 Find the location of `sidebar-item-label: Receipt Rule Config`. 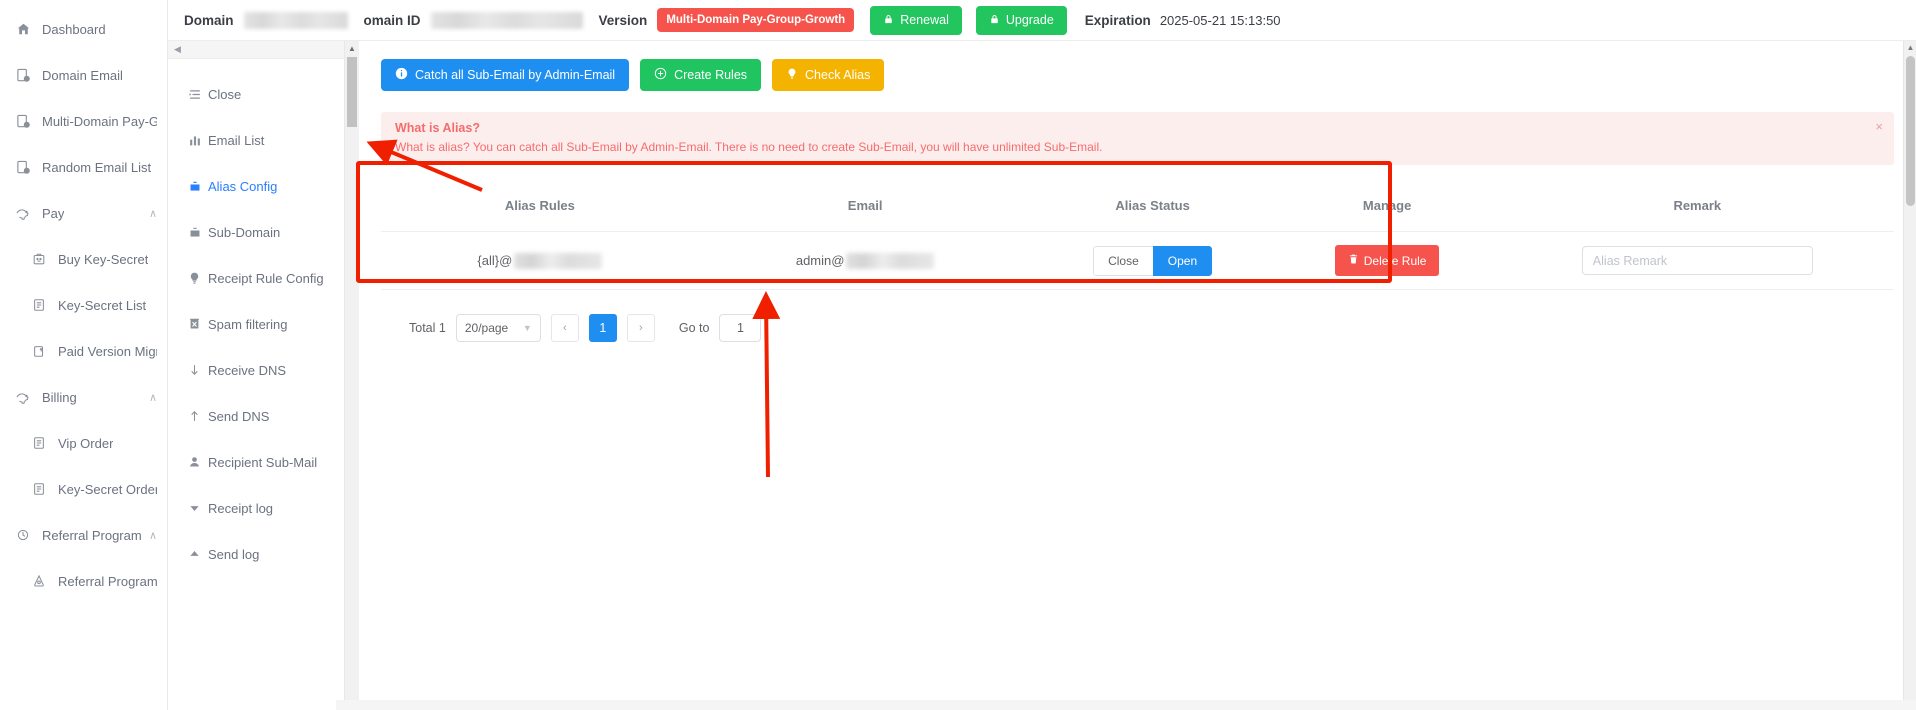

sidebar-item-label: Receipt Rule Config is located at coordinates (266, 278).